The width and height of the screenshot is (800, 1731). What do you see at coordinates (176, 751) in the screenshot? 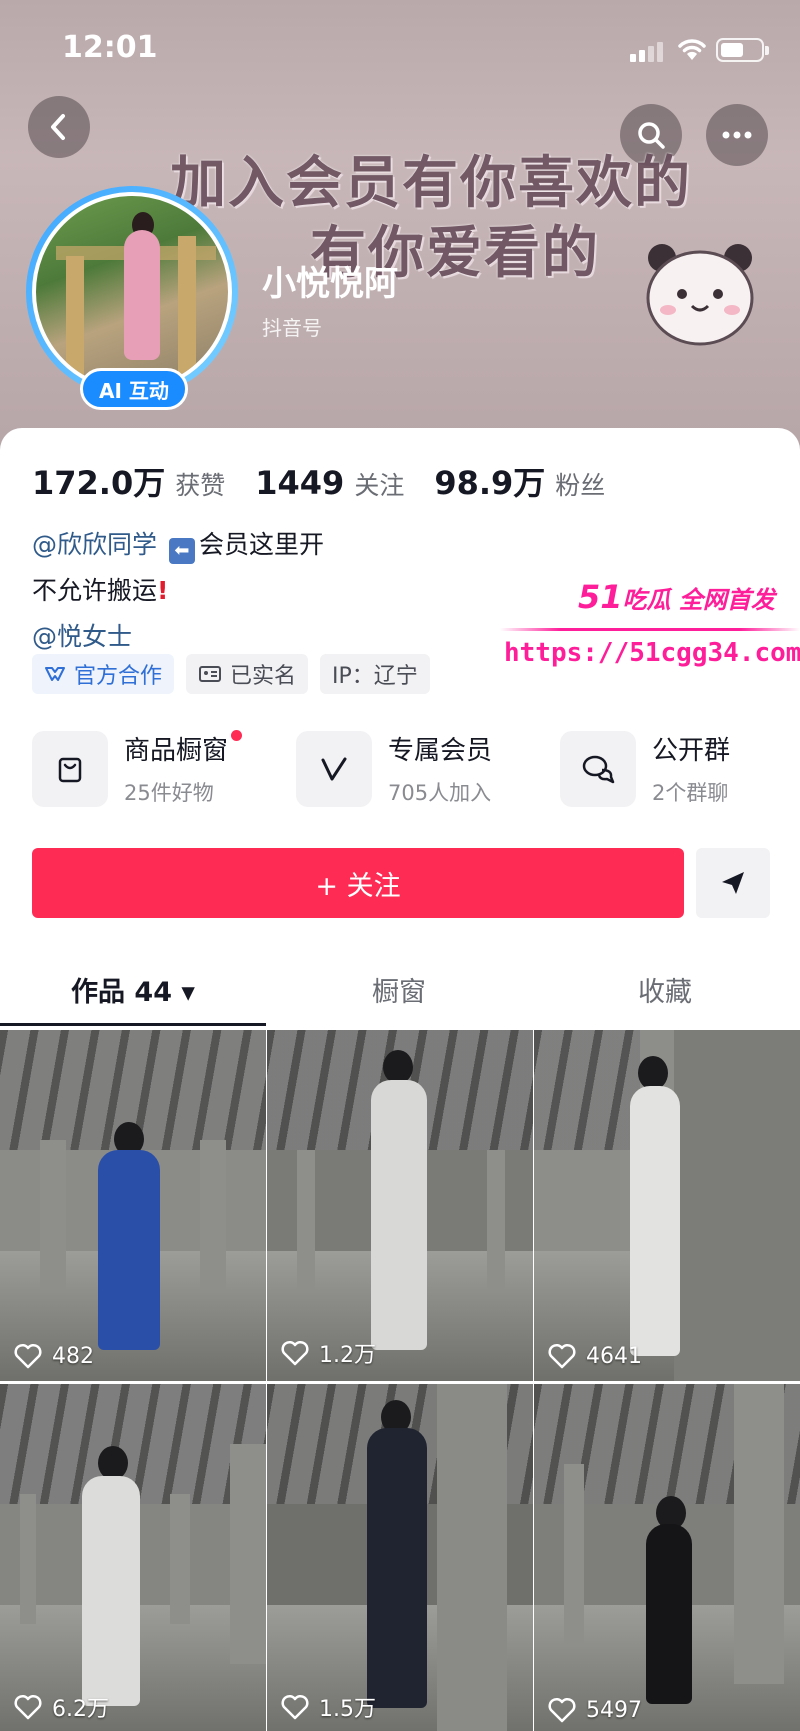
I see `feature-title: 商品橱窗` at bounding box center [176, 751].